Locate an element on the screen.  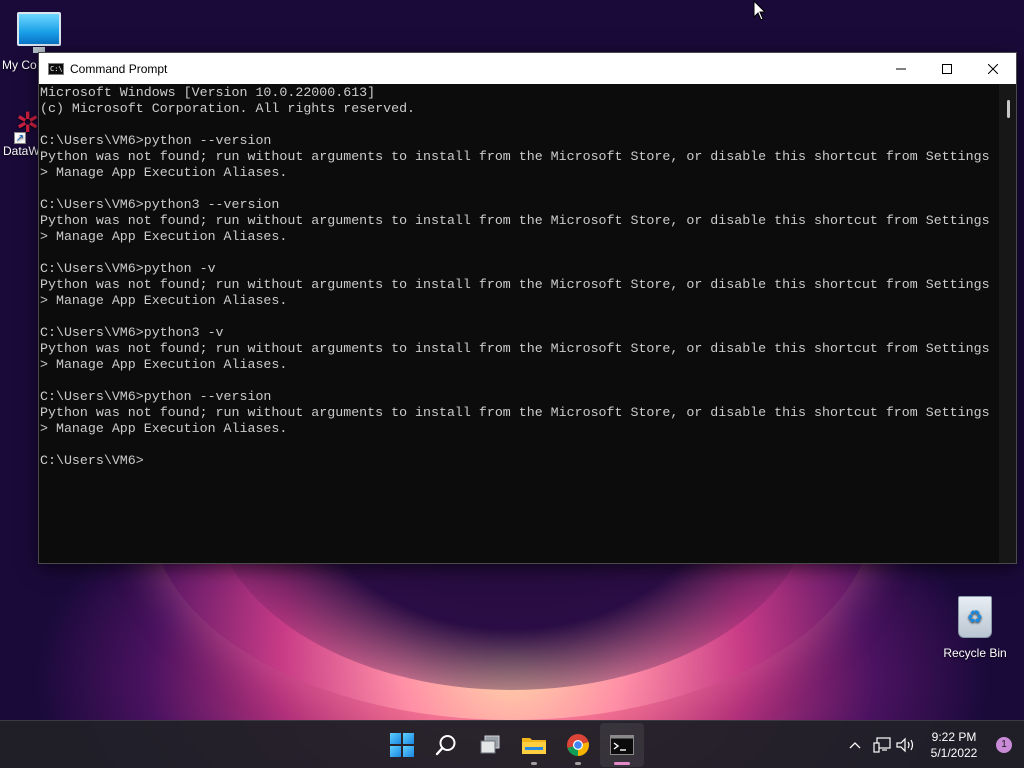
minimize-icon is located at coordinates (901, 68).